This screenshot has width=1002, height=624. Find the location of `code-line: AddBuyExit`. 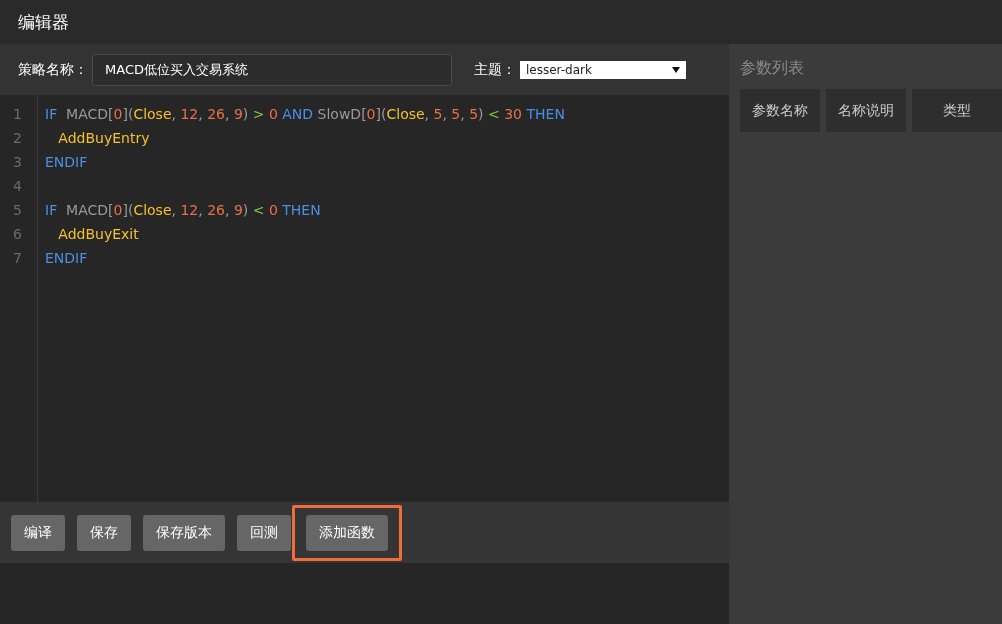

code-line: AddBuyExit is located at coordinates (98, 234).